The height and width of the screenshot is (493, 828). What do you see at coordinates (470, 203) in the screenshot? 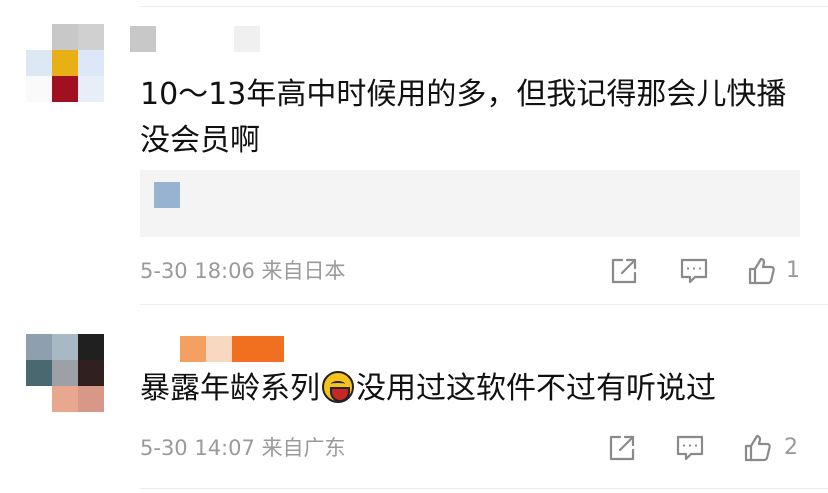
I see `quoted-reply` at bounding box center [470, 203].